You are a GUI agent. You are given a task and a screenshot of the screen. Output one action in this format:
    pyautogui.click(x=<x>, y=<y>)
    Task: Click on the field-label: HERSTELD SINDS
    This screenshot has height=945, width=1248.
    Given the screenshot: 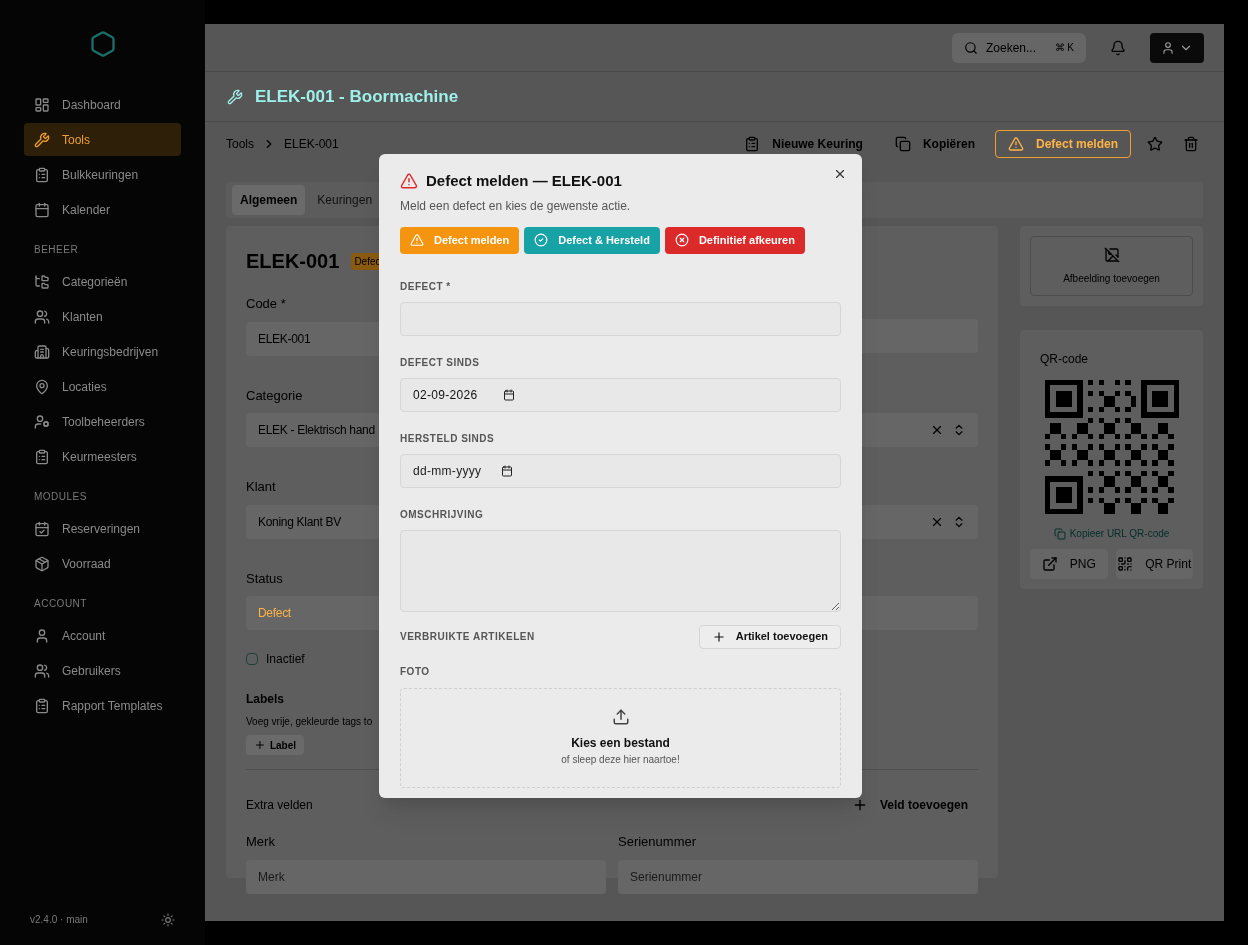 What is the action you would take?
    pyautogui.click(x=448, y=438)
    